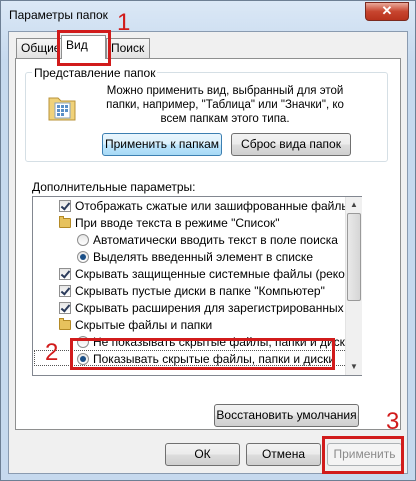  I want to click on folder-view-icon, so click(62, 109).